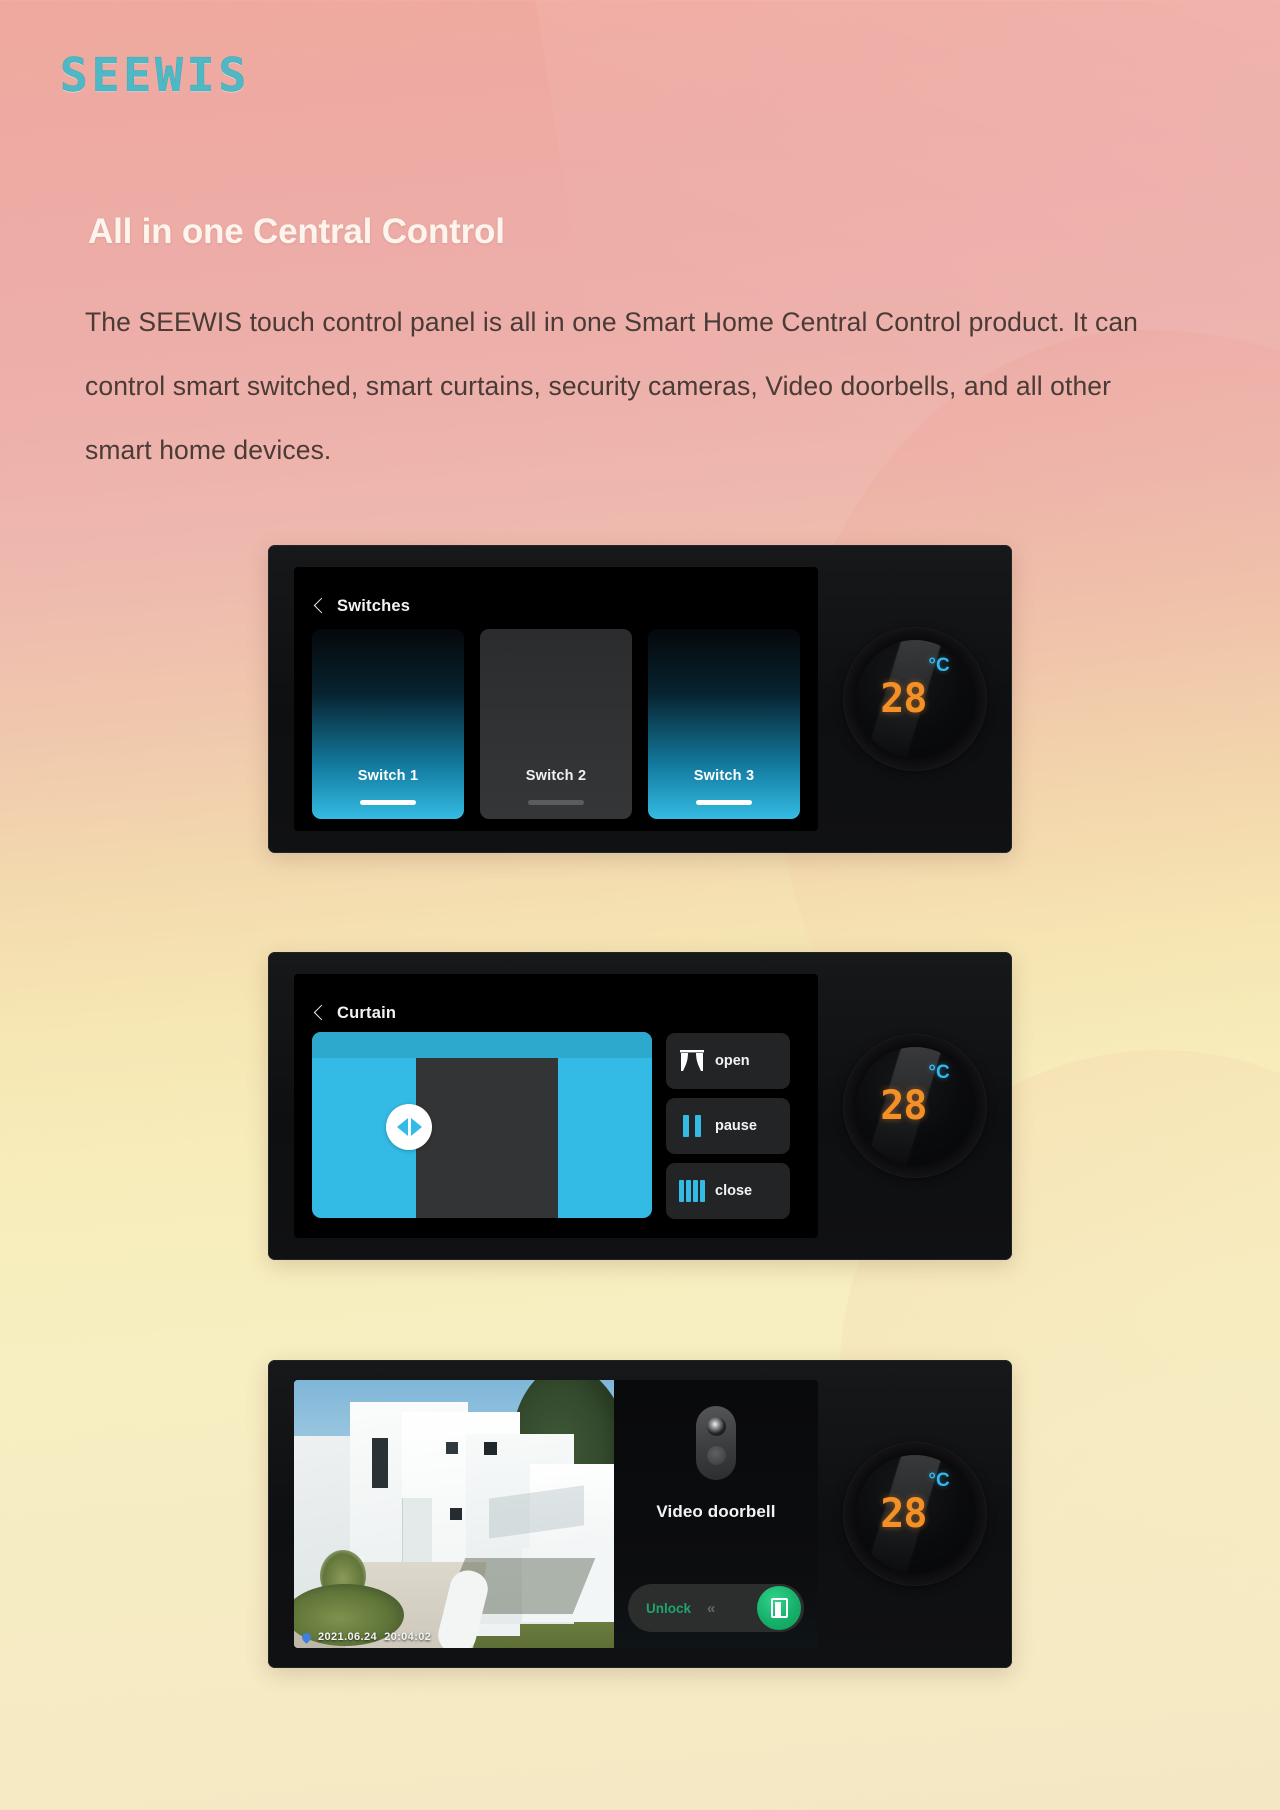 The height and width of the screenshot is (1810, 1280). What do you see at coordinates (306, 1637) in the screenshot?
I see `map-pin-icon` at bounding box center [306, 1637].